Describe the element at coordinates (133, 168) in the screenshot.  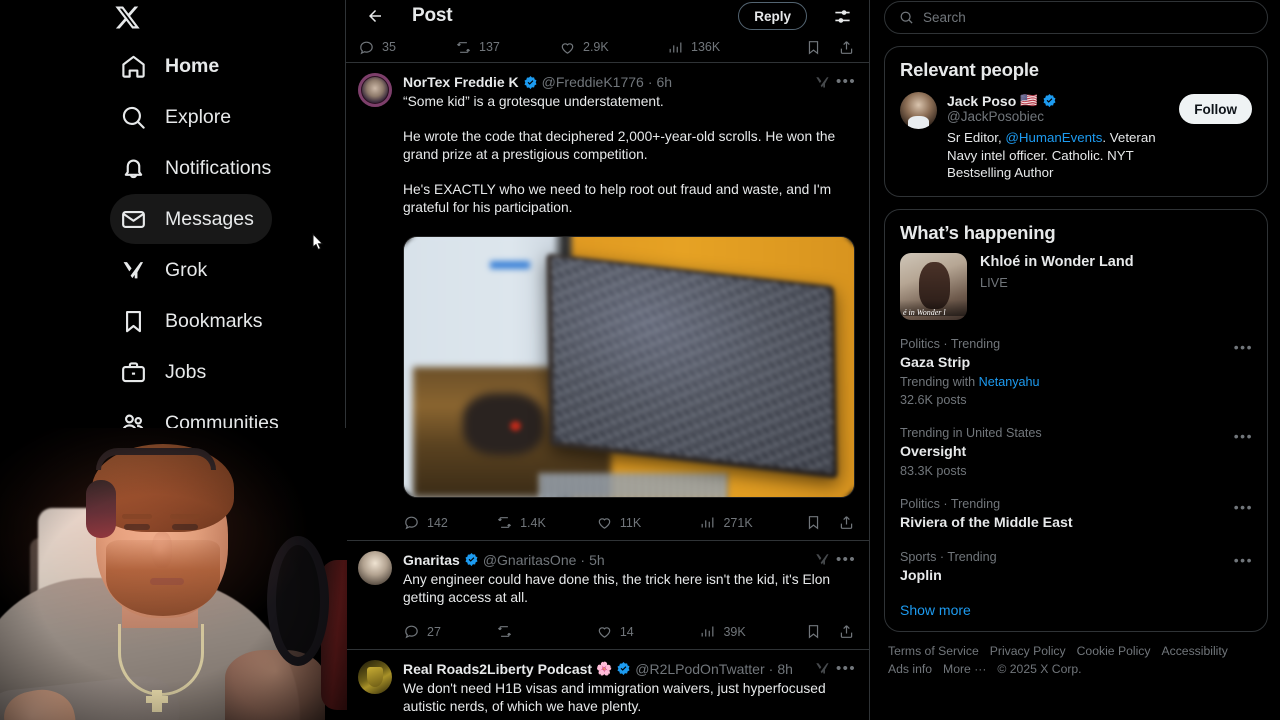
I see `bell-icon` at that location.